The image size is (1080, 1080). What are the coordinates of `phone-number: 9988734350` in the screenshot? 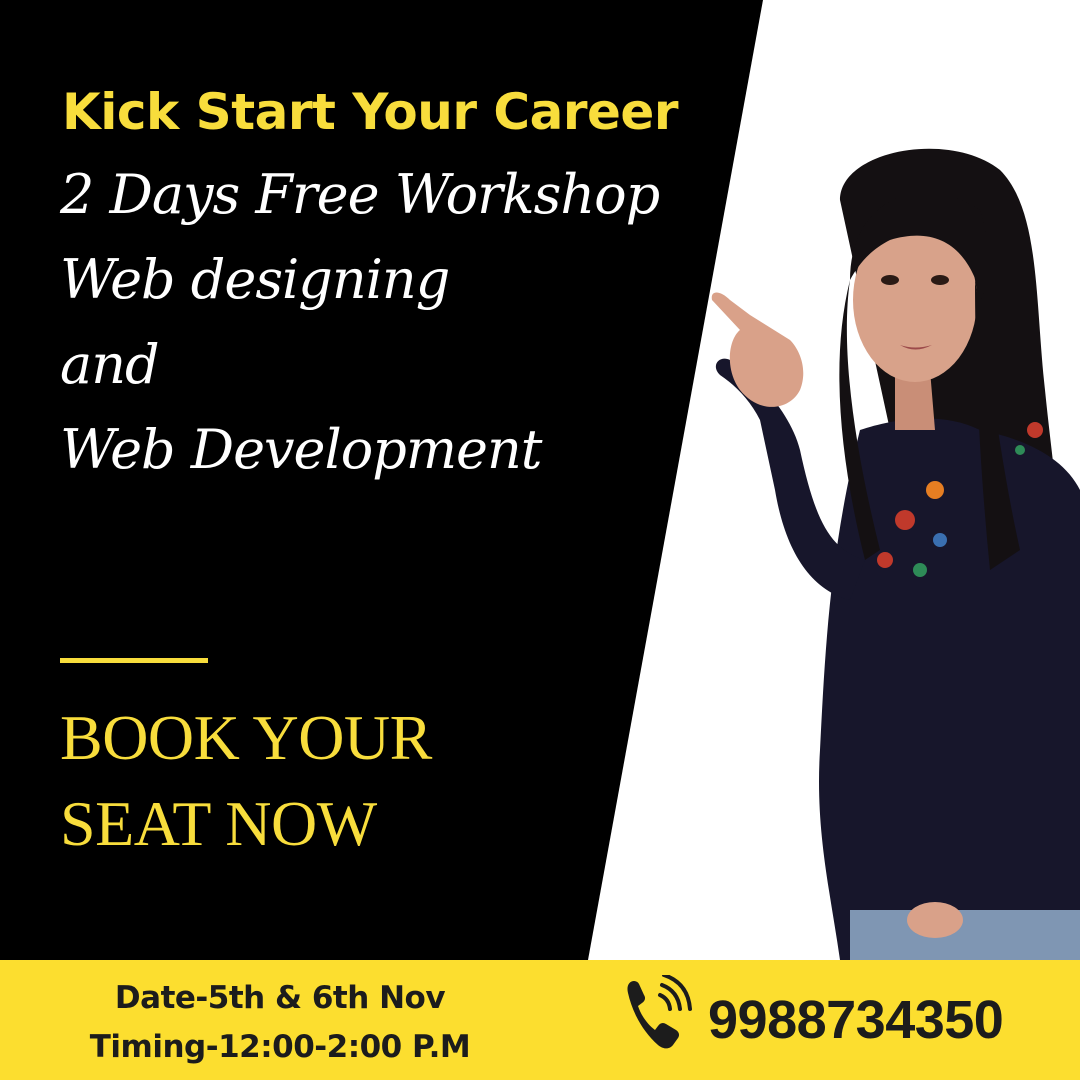 It's located at (856, 1020).